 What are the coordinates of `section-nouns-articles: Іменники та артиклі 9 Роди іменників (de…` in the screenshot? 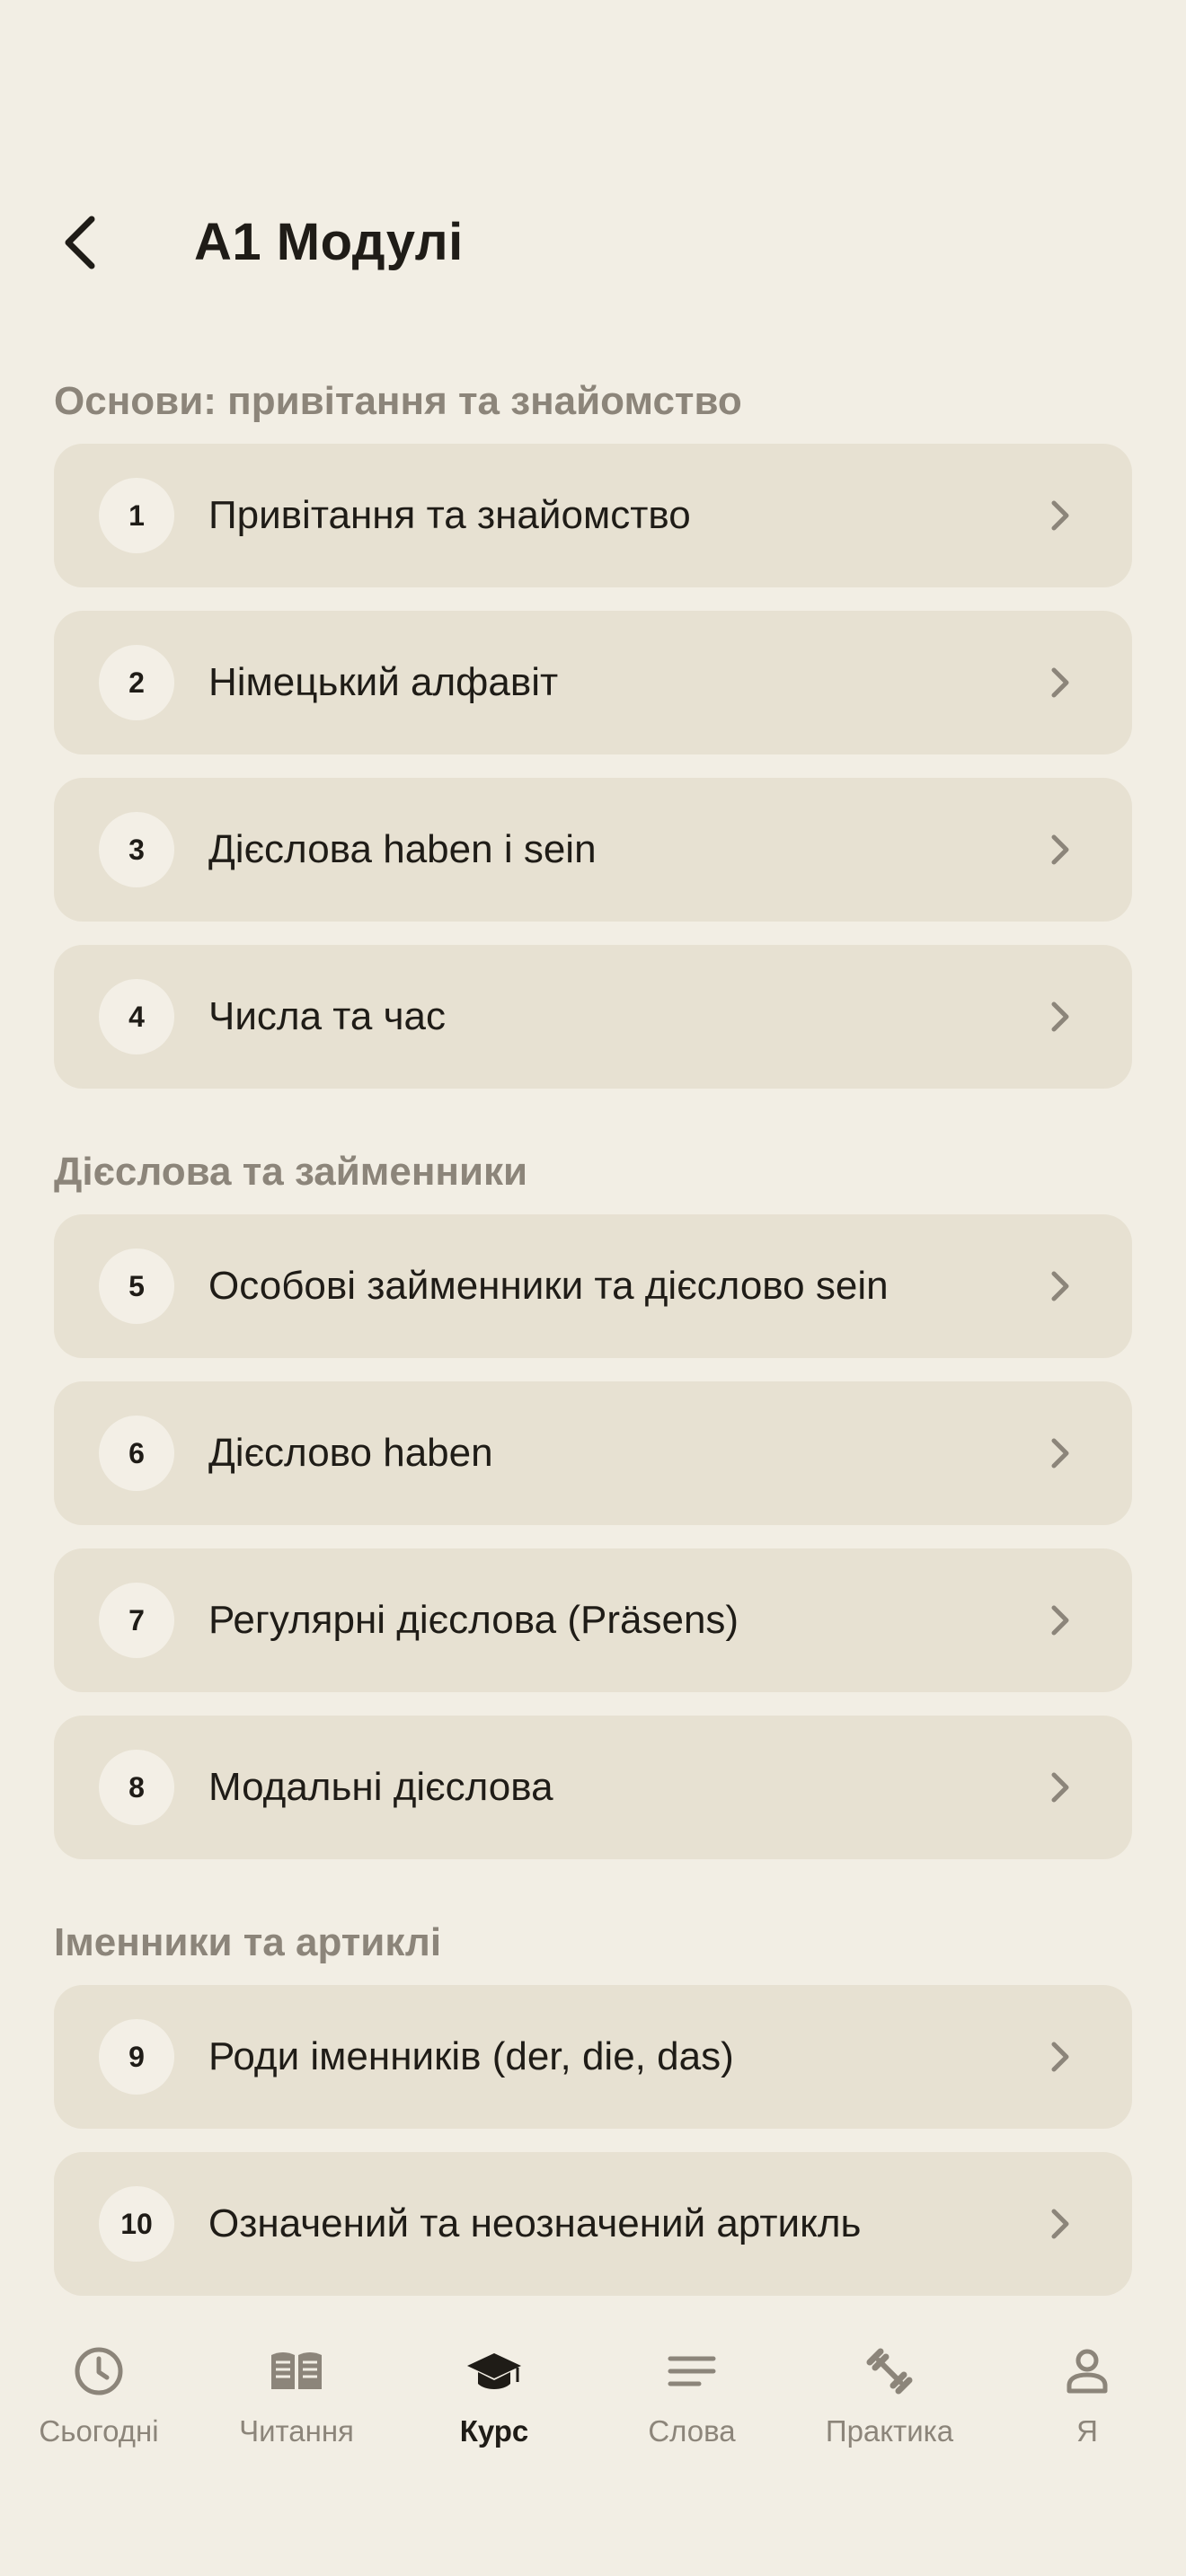 It's located at (593, 2098).